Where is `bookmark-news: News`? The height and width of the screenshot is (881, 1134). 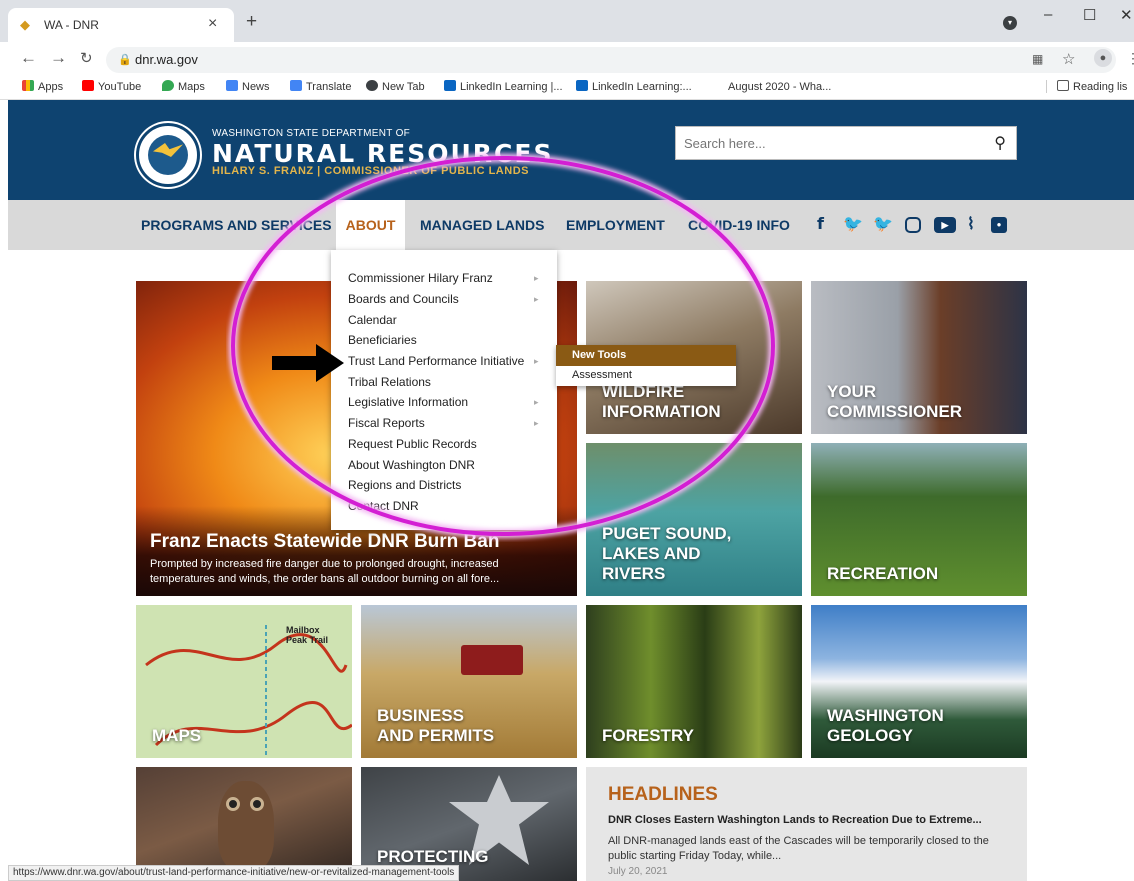
bookmark-news: News is located at coordinates (248, 86).